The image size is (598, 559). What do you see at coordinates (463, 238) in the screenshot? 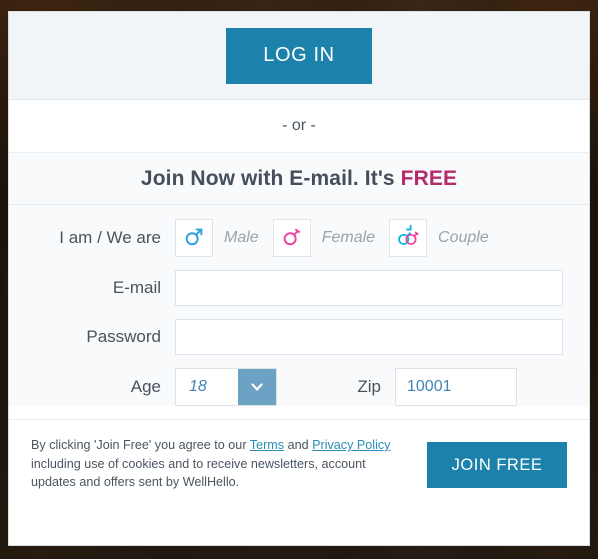
I see `gender-option-couple-label: Couple` at bounding box center [463, 238].